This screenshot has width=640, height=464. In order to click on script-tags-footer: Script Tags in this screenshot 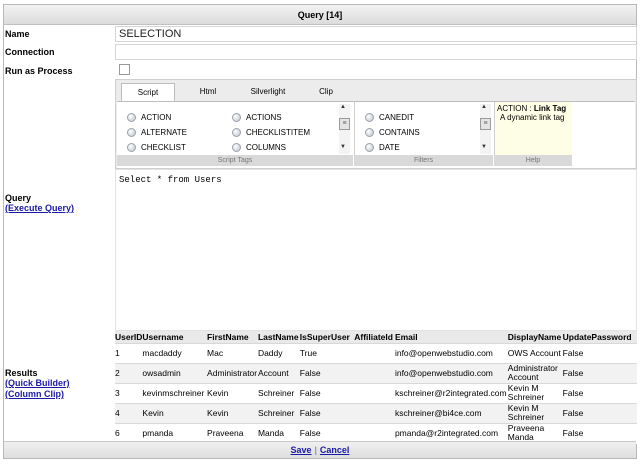, I will do `click(235, 160)`.